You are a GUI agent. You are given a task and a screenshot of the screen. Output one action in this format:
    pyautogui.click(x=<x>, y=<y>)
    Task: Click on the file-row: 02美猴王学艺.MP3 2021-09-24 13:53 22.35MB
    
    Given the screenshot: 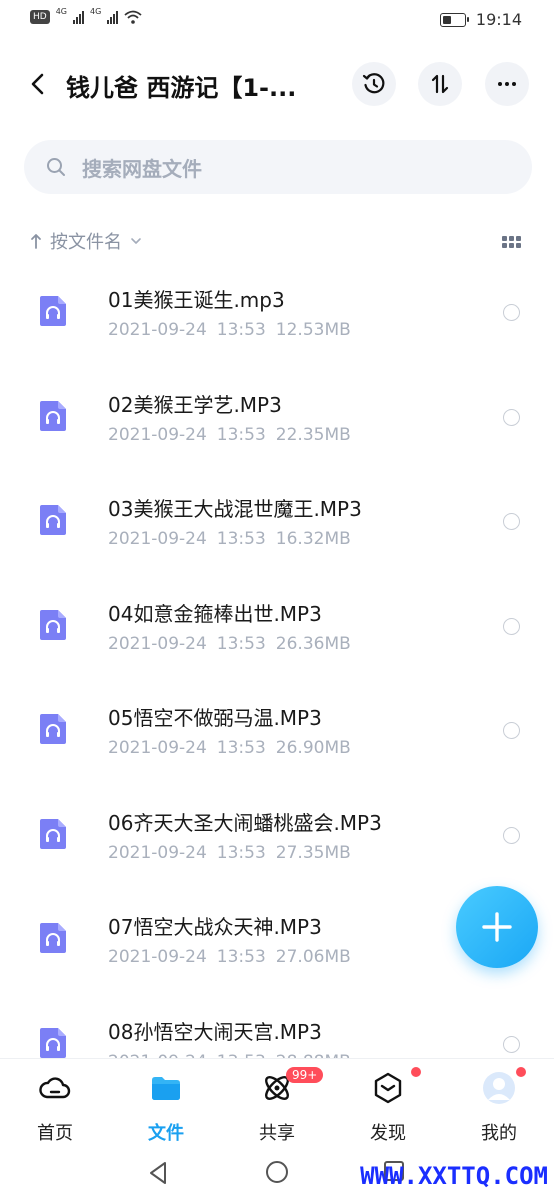 What is the action you would take?
    pyautogui.click(x=277, y=425)
    